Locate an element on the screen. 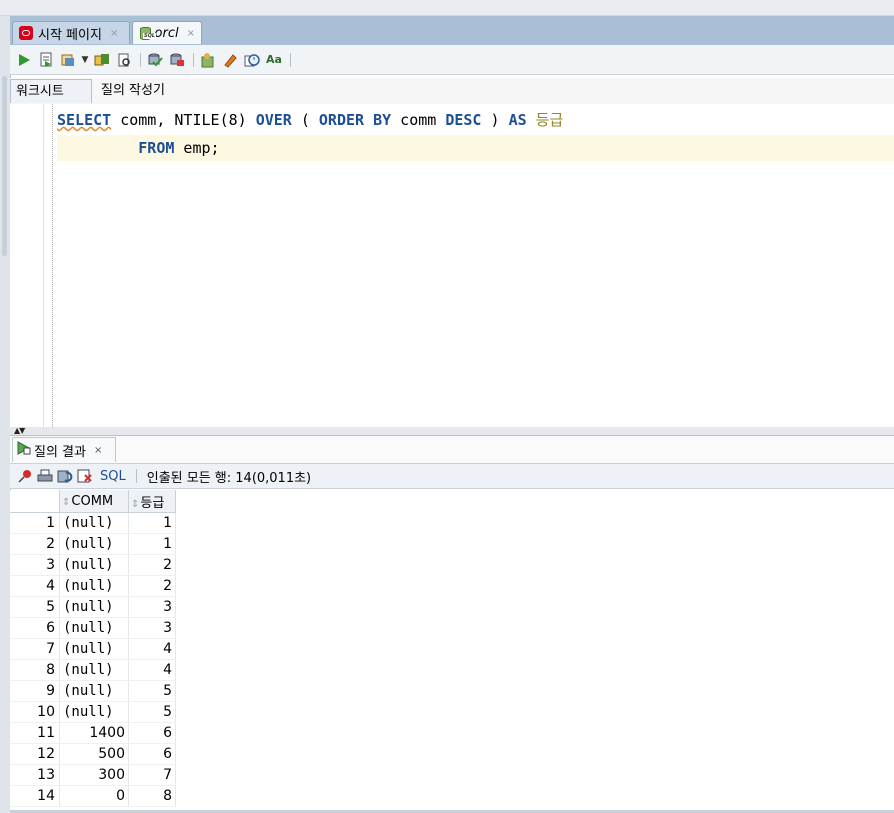 This screenshot has width=894, height=813. clear-icon is located at coordinates (230, 60).